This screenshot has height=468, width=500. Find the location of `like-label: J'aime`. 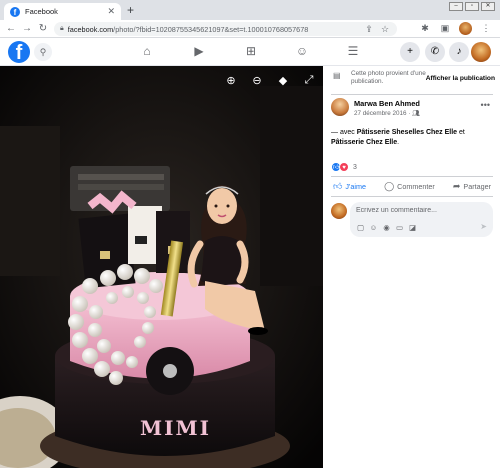

like-label: J'aime is located at coordinates (355, 186).